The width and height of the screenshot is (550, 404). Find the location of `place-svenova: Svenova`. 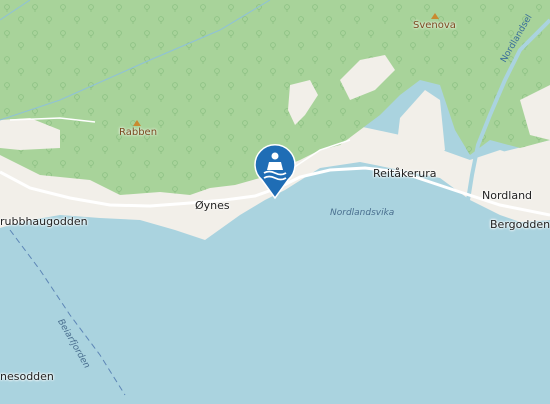

place-svenova: Svenova is located at coordinates (434, 26).